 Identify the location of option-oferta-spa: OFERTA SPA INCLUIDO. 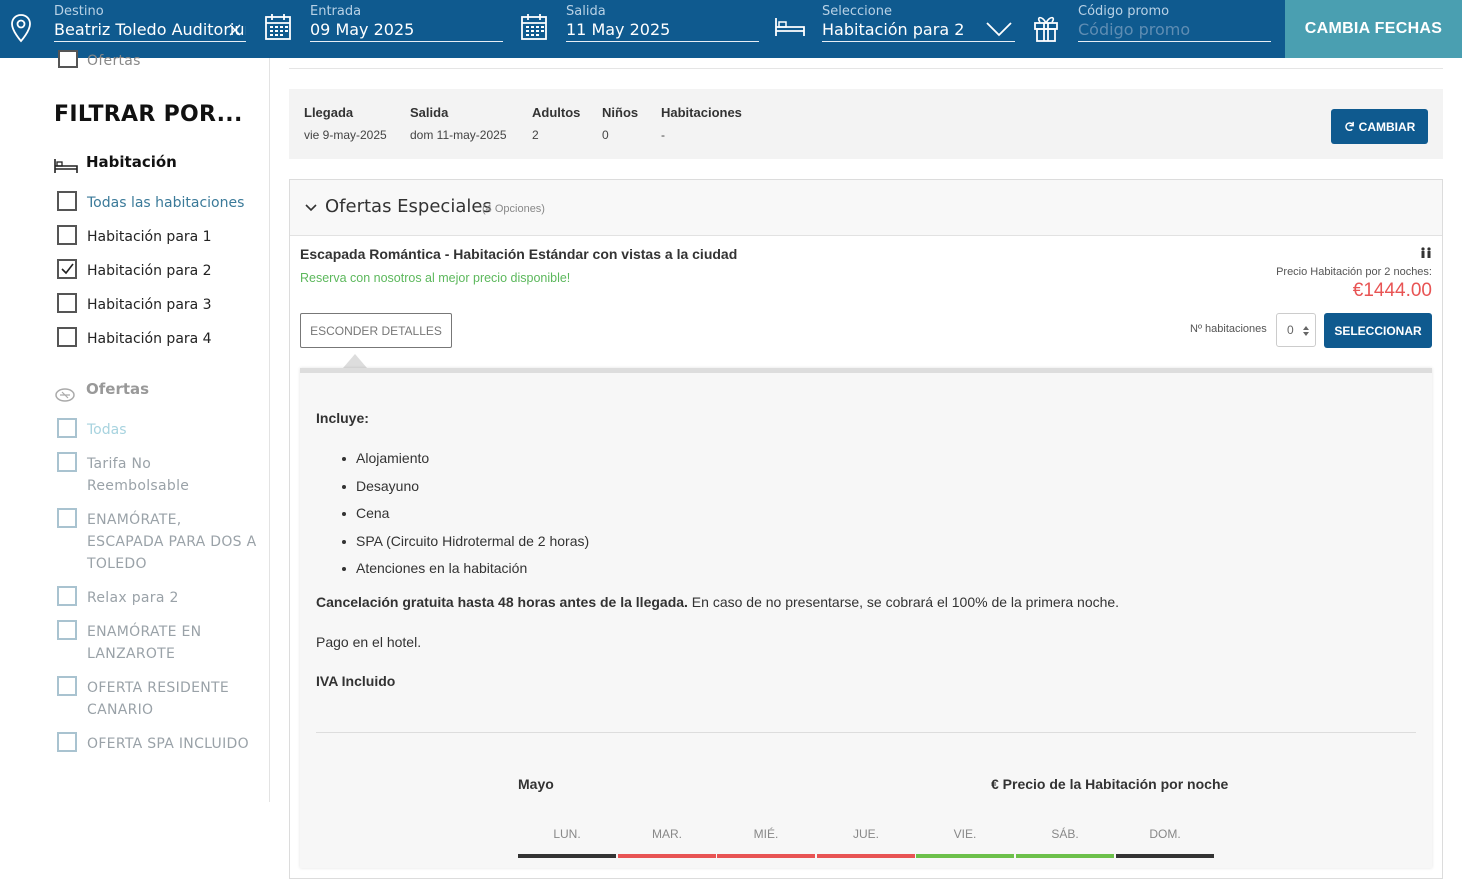
(168, 744).